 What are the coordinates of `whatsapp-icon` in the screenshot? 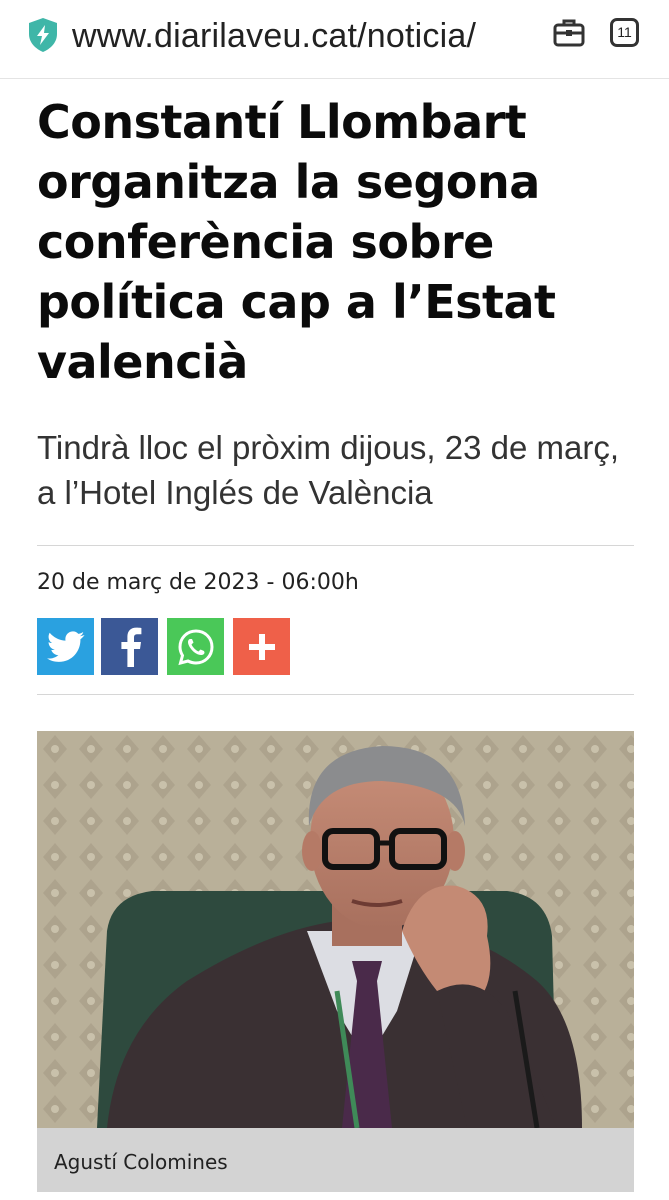 It's located at (195, 646).